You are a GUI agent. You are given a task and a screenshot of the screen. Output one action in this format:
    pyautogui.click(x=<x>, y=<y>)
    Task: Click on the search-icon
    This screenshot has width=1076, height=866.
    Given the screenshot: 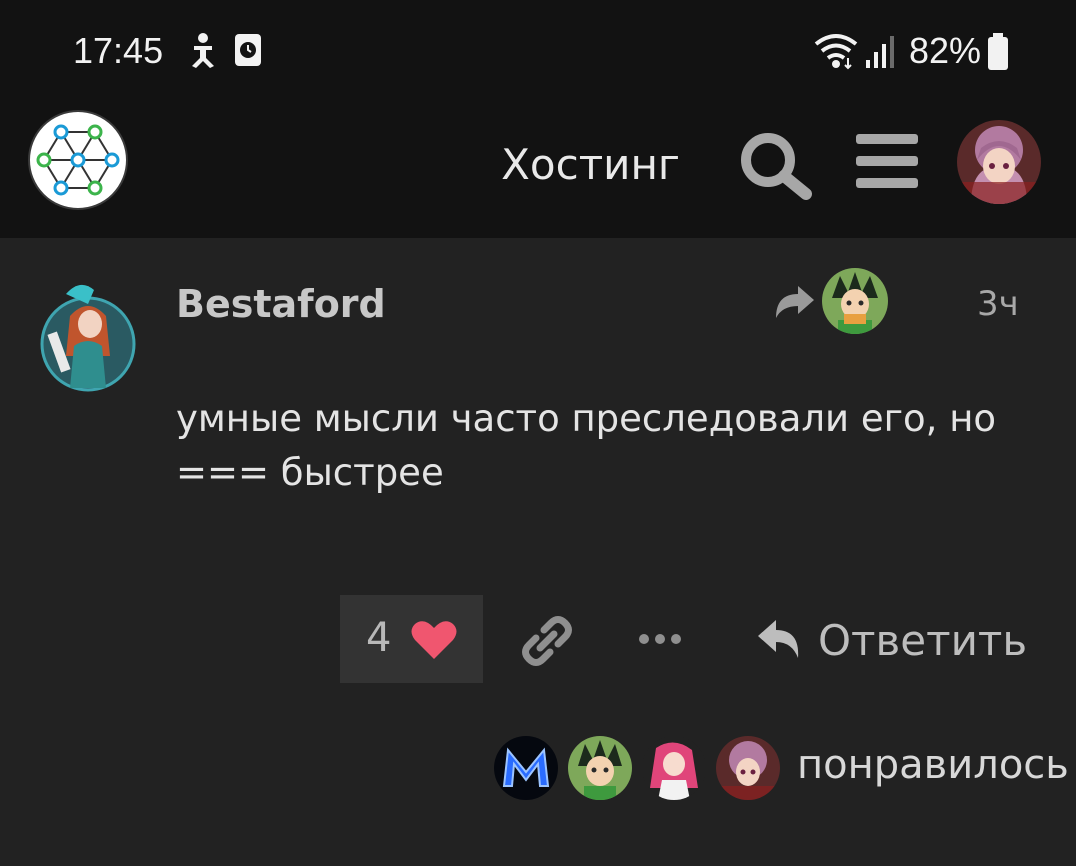 What is the action you would take?
    pyautogui.click(x=776, y=165)
    